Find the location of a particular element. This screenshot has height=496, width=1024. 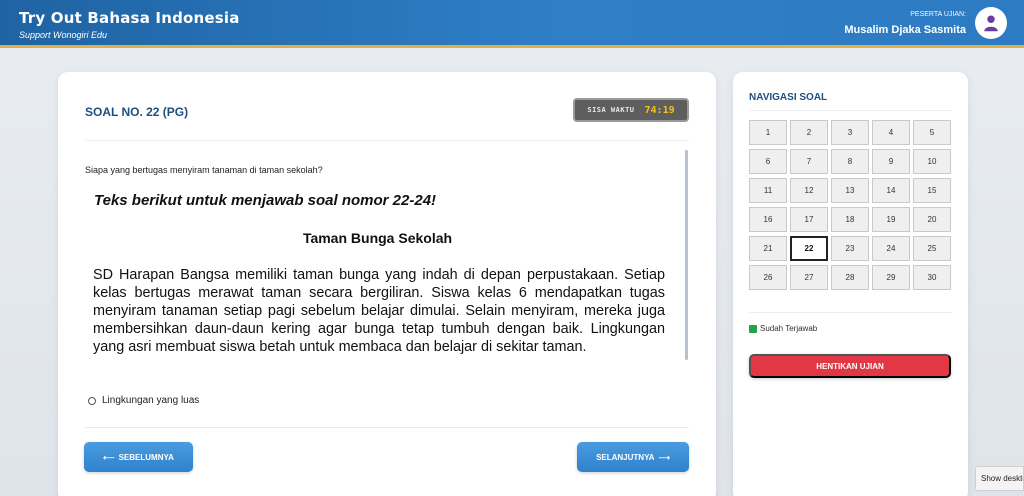

question-number-20: 20 is located at coordinates (932, 219).